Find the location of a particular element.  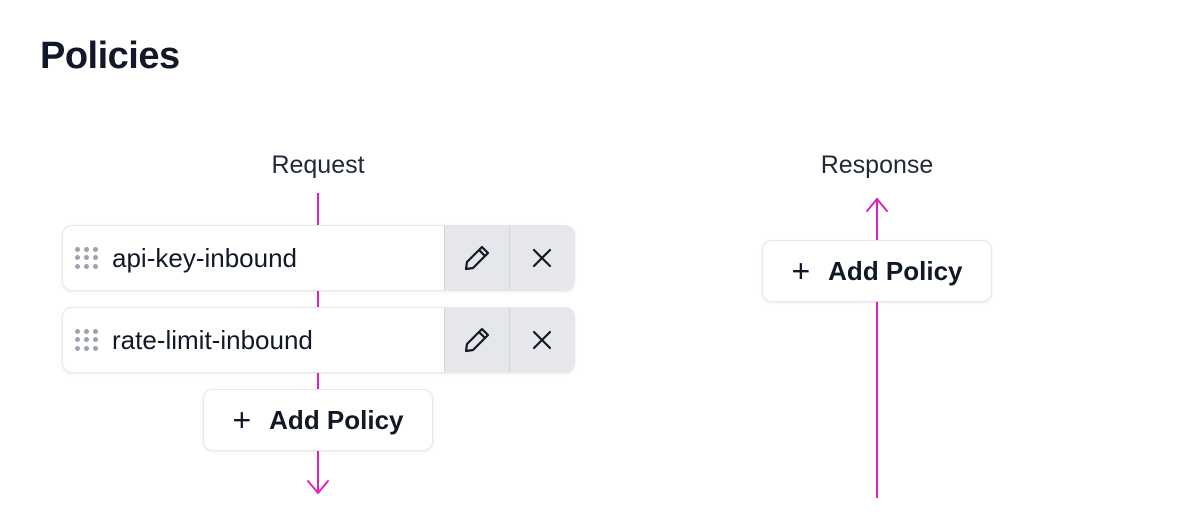

arrow-down-icon is located at coordinates (318, 487).